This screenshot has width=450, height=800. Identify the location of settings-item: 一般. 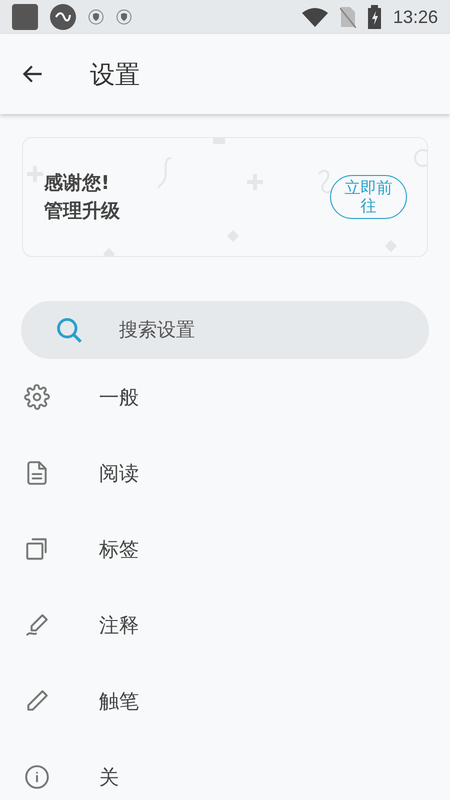
(119, 397).